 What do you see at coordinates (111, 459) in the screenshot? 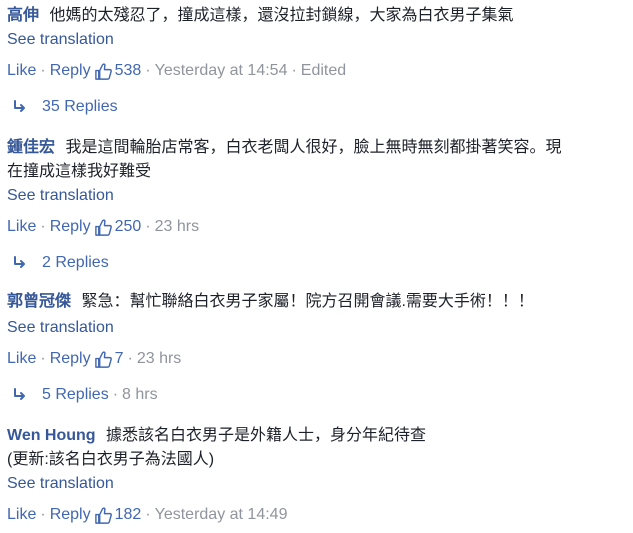
I see `comment-text-line2: (更新:該名白衣男子為法國人)` at bounding box center [111, 459].